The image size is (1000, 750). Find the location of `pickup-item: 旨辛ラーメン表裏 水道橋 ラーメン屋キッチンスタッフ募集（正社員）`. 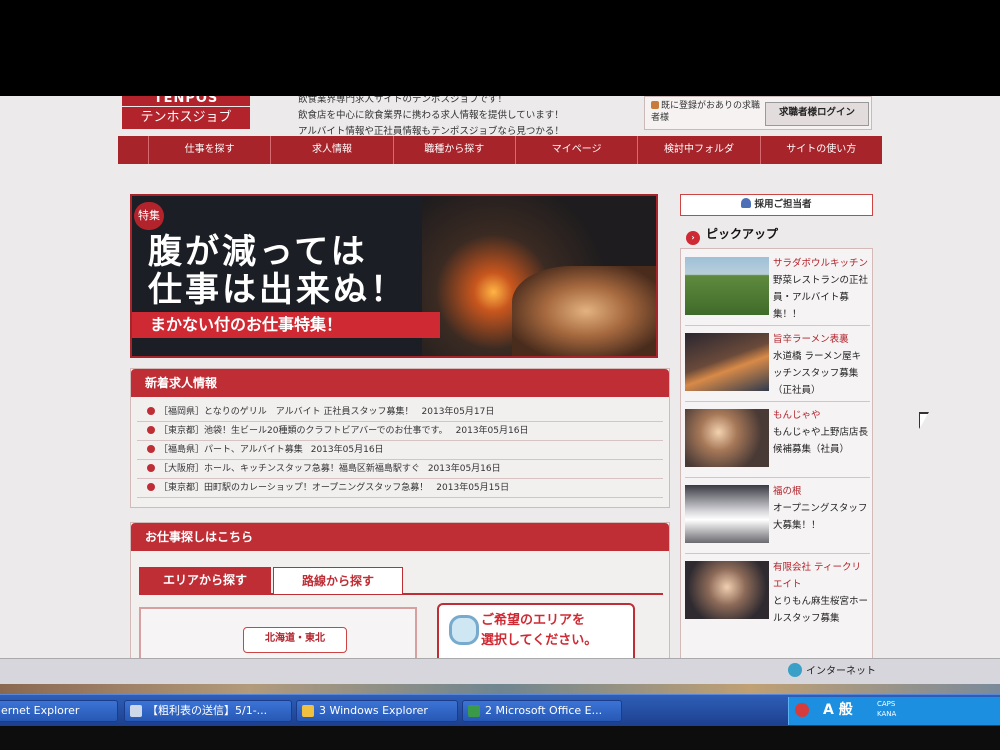

pickup-item: 旨辛ラーメン表裏 水道橋 ラーメン屋キッチンスタッフ募集（正社員） is located at coordinates (777, 364).